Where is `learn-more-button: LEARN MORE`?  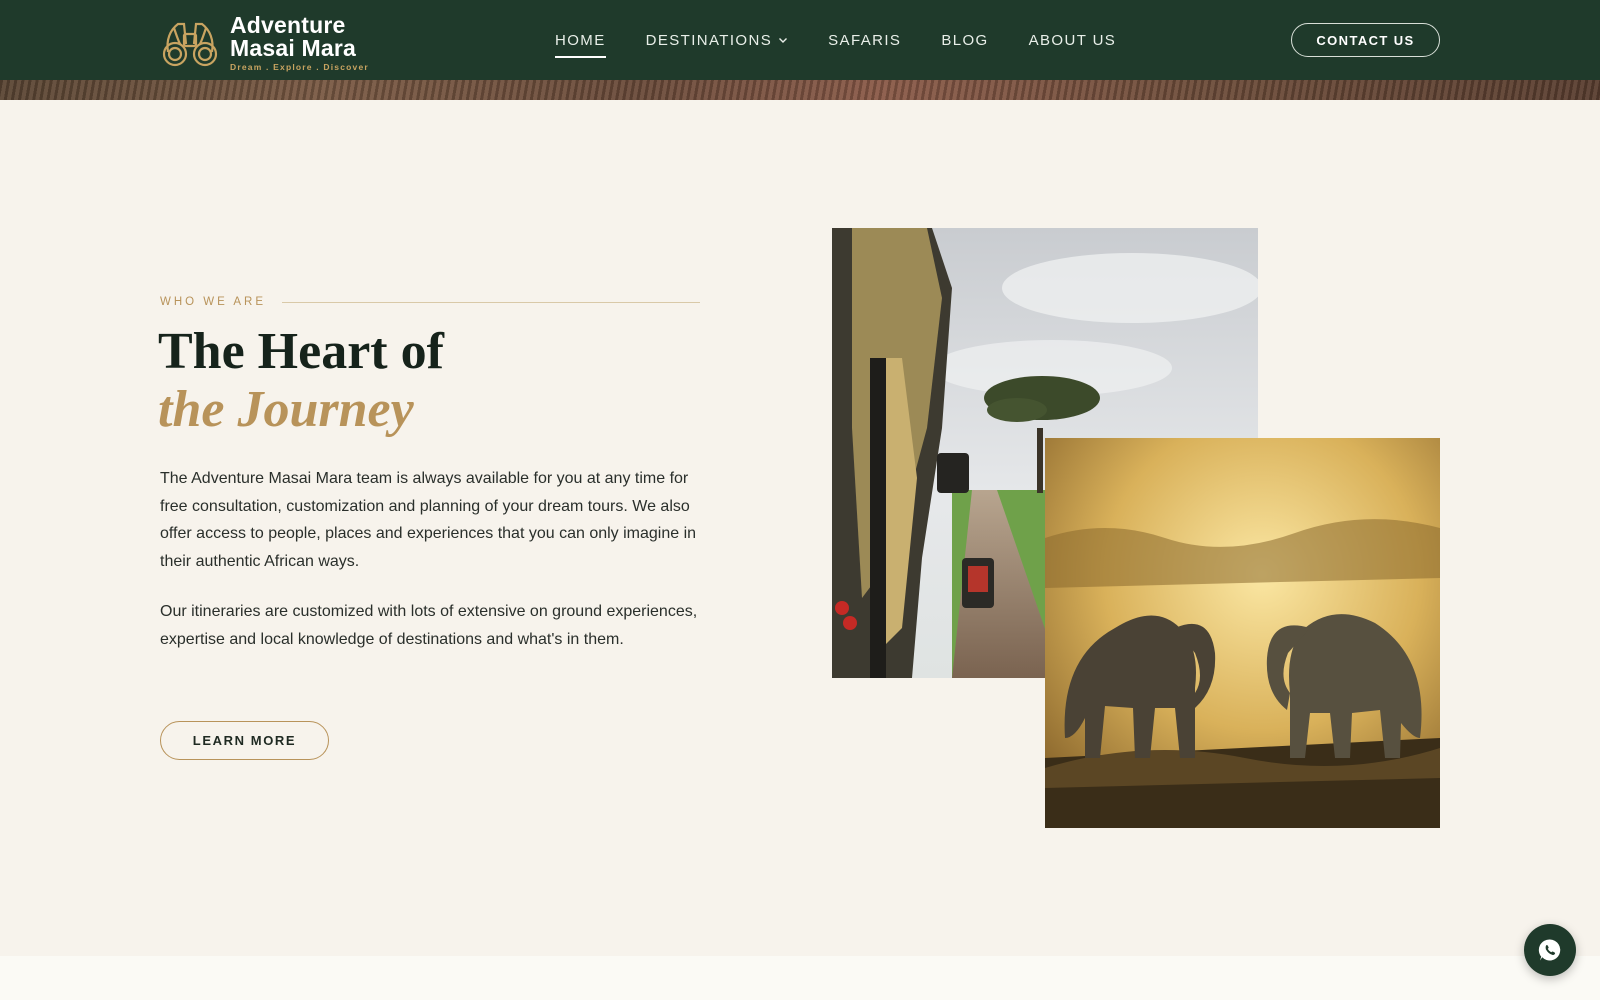
learn-more-button: LEARN MORE is located at coordinates (244, 740).